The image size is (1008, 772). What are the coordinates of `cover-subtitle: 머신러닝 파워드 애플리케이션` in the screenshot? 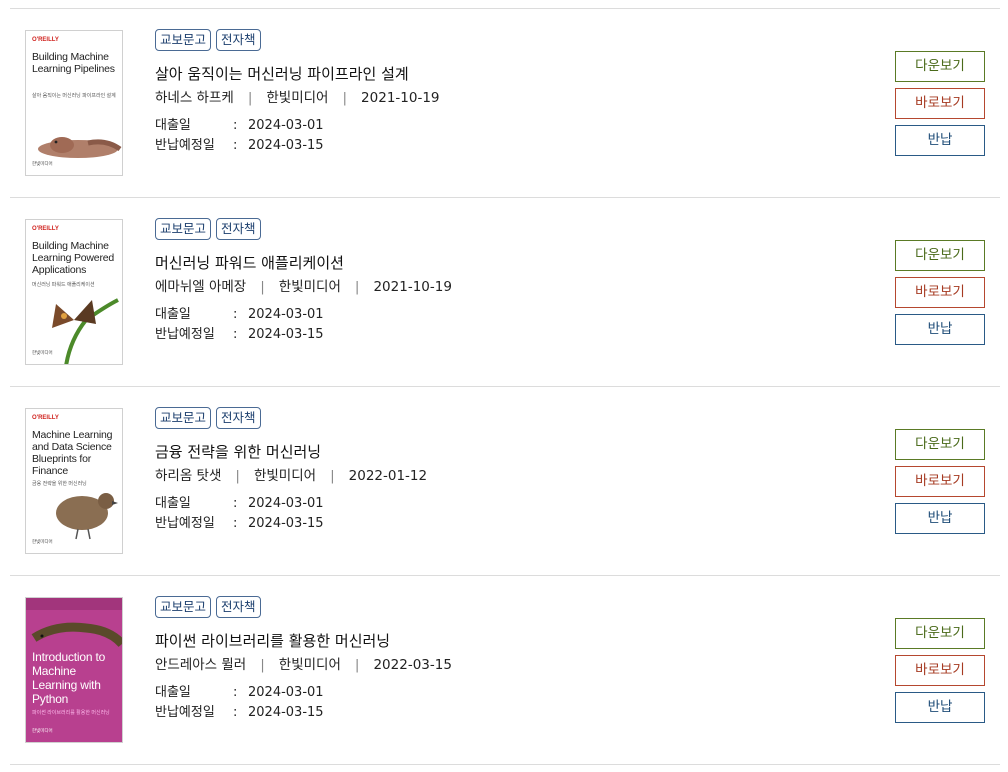 It's located at (63, 285).